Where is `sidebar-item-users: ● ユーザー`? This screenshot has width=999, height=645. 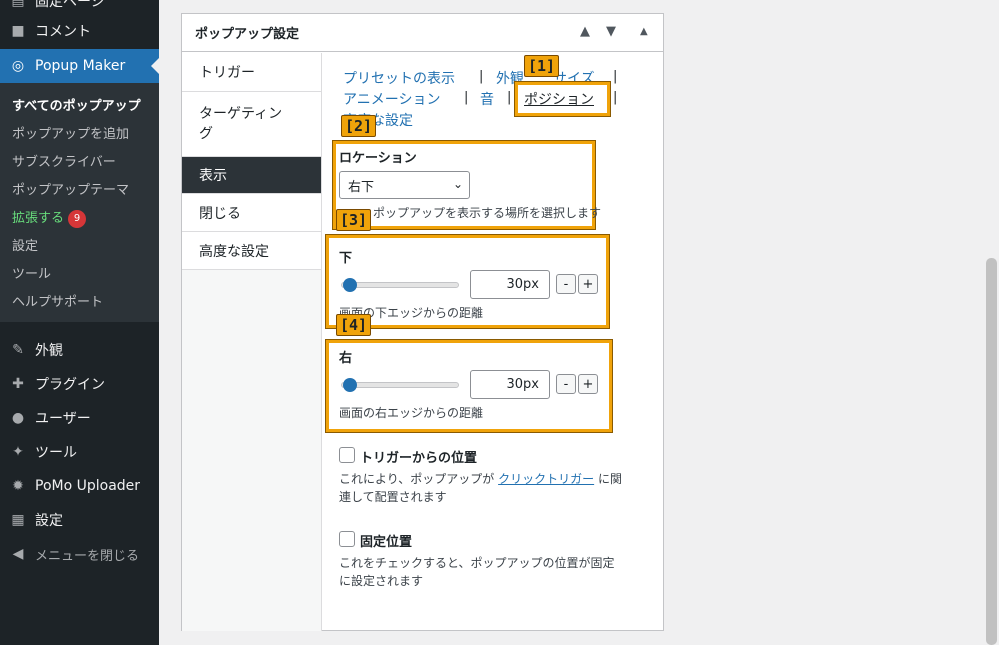
sidebar-item-users: ● ユーザー is located at coordinates (79, 418).